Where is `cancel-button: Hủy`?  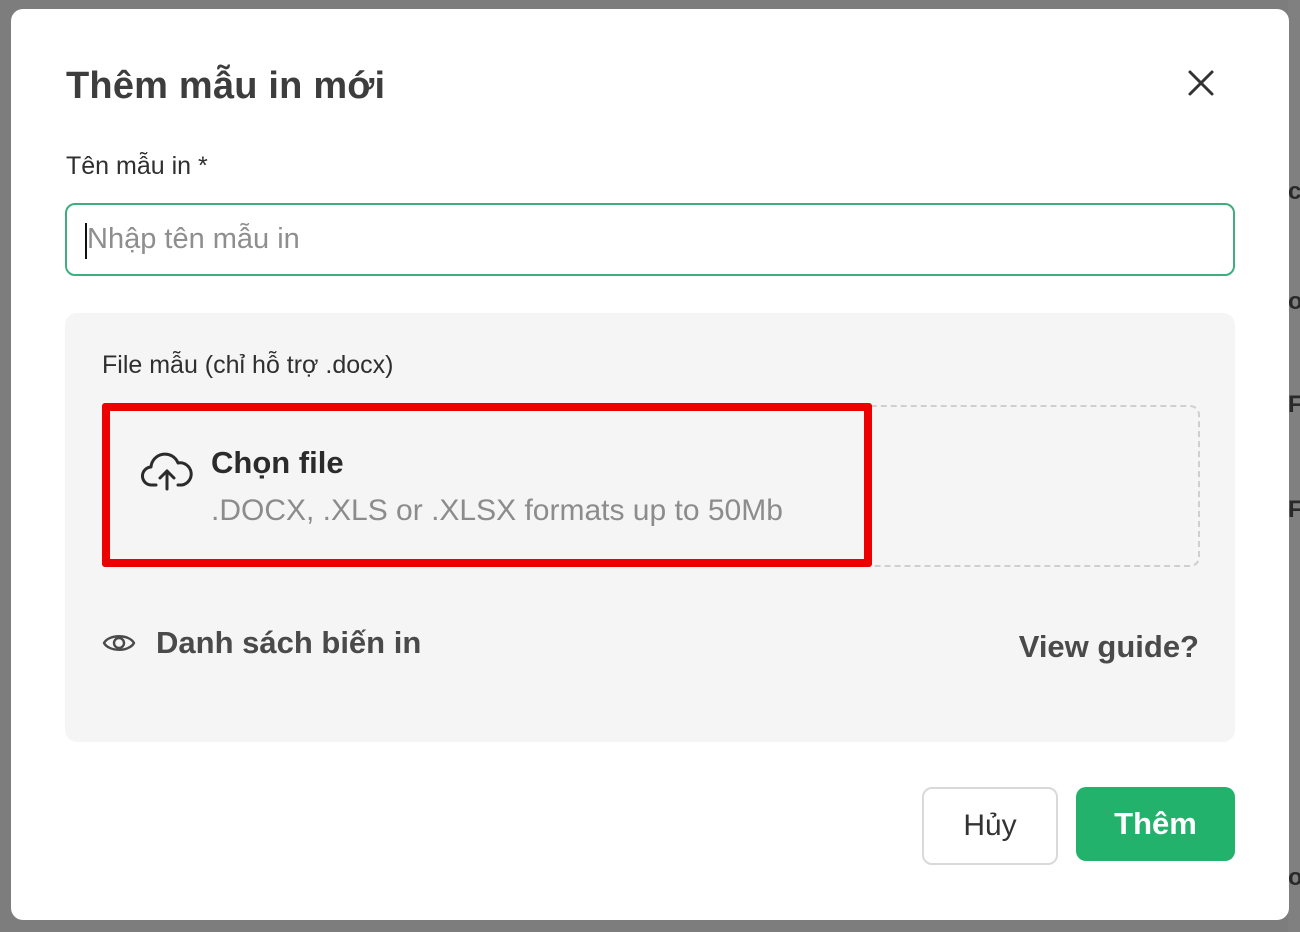
cancel-button: Hủy is located at coordinates (990, 826).